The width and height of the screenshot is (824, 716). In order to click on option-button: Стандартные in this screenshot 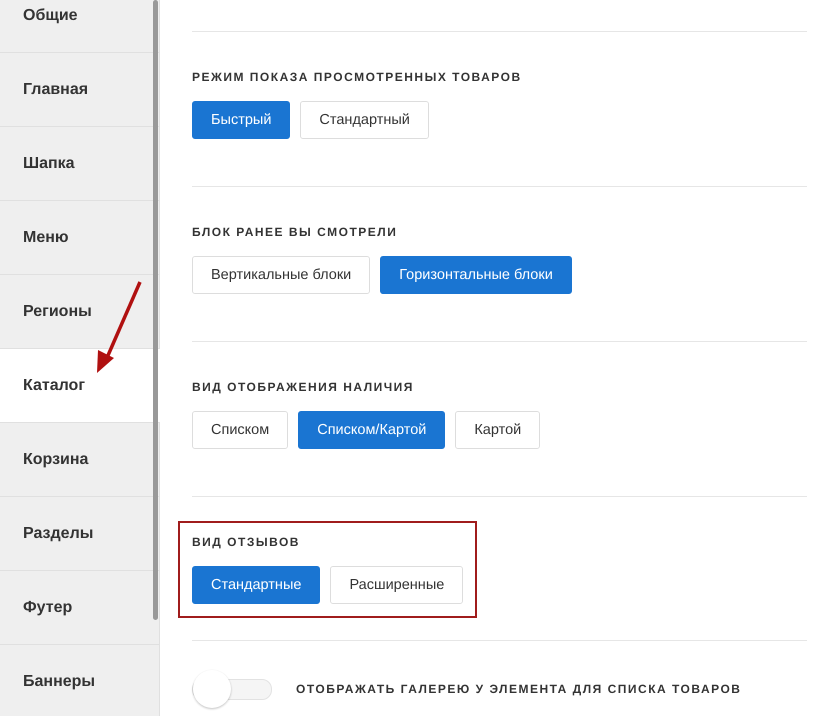, I will do `click(256, 585)`.